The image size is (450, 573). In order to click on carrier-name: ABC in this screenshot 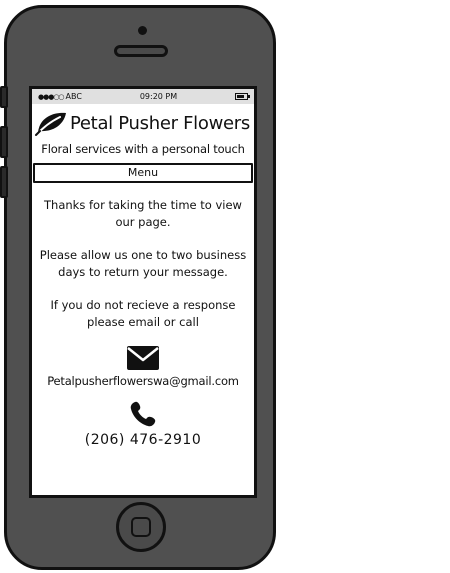, I will do `click(73, 96)`.